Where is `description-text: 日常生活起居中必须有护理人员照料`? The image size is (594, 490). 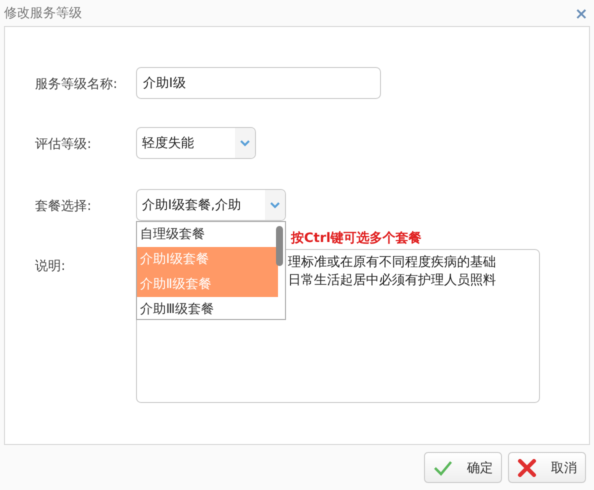
description-text: 日常生活起居中必须有护理人员照料 is located at coordinates (392, 281).